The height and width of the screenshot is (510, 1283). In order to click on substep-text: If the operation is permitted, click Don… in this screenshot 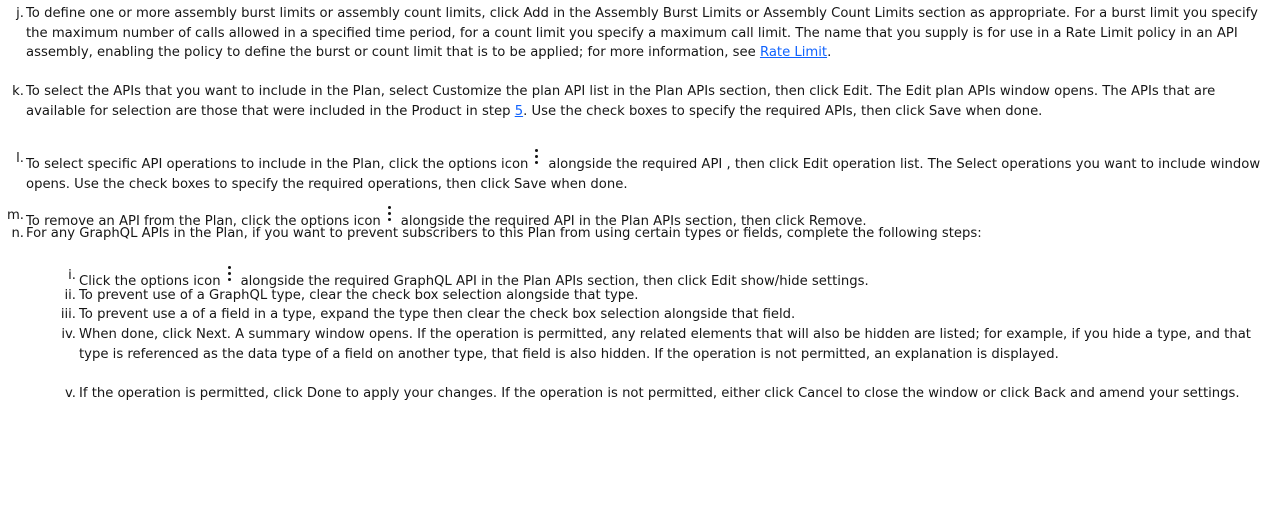, I will do `click(659, 393)`.